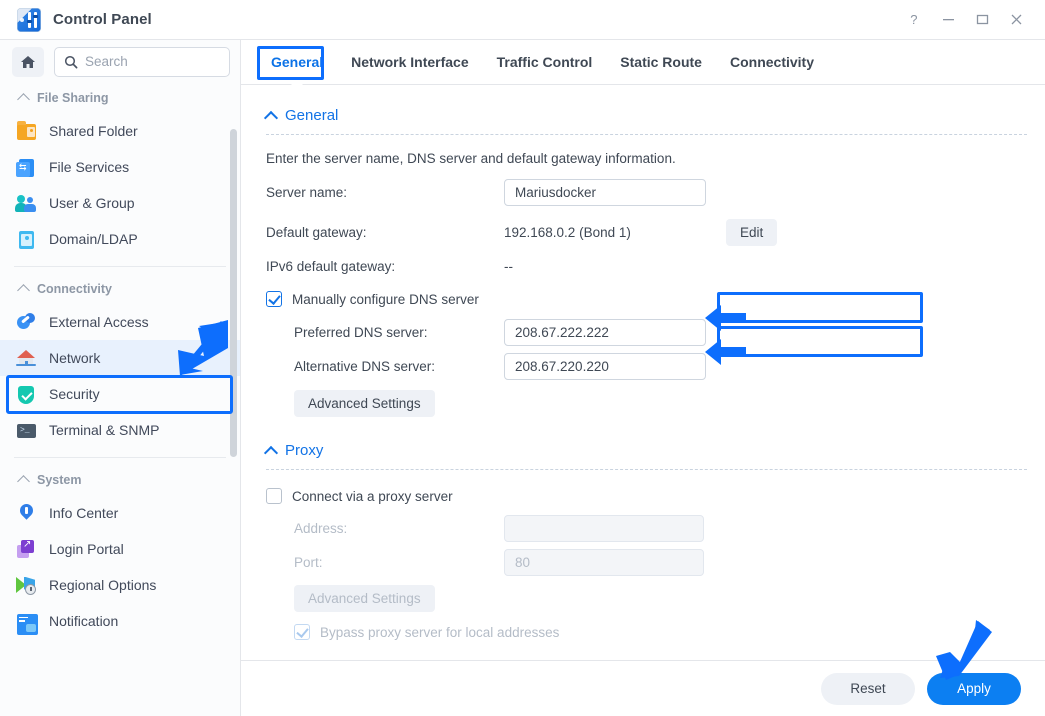 The width and height of the screenshot is (1045, 716). I want to click on reset-button: Reset, so click(868, 688).